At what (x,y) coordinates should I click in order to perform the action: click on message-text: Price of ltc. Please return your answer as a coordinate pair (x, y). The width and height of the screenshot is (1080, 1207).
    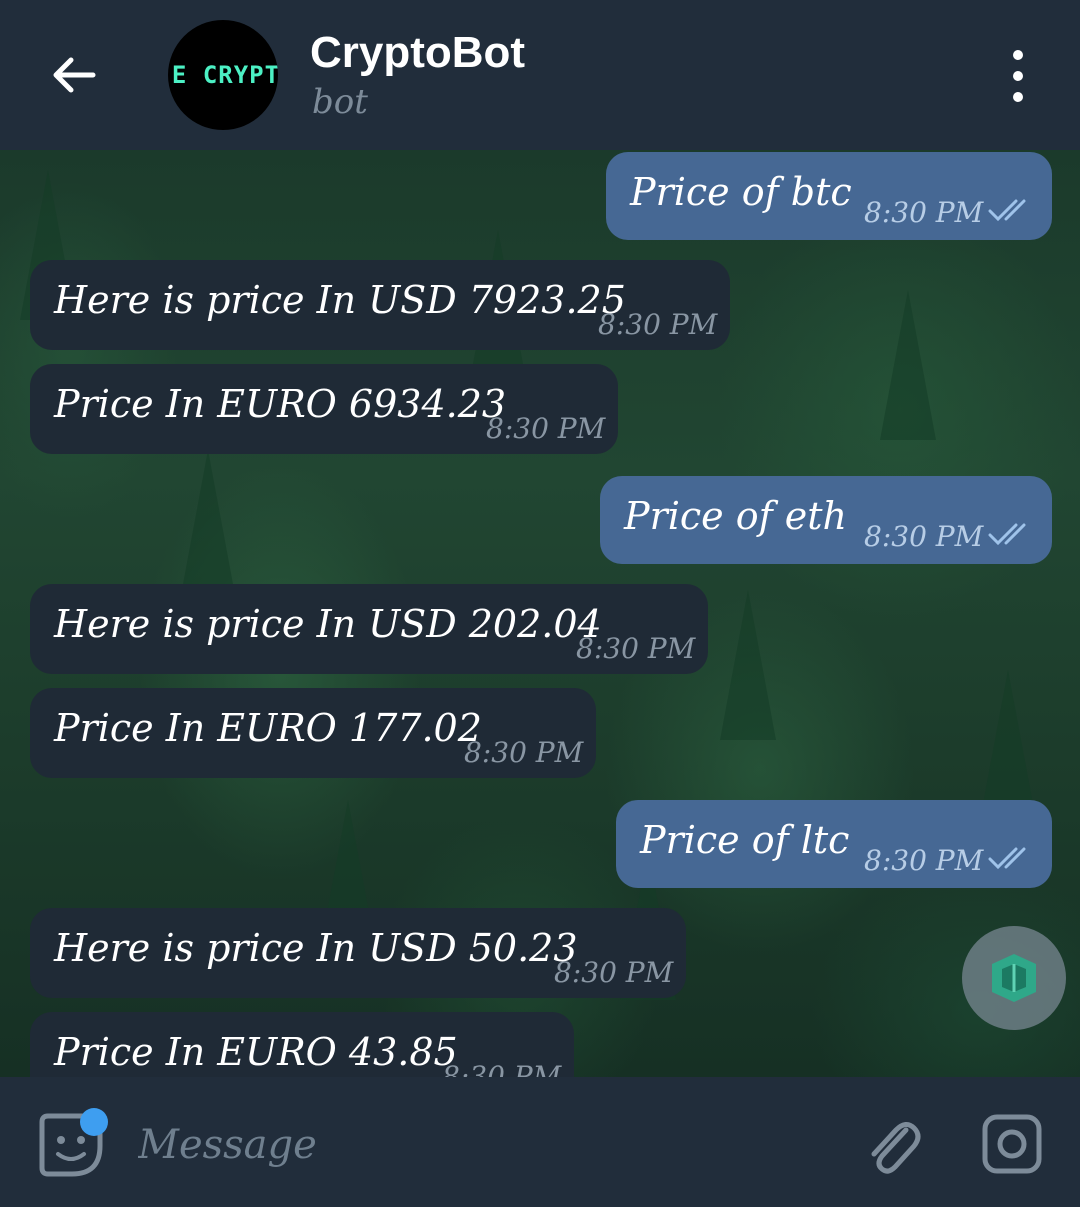
    Looking at the image, I should click on (745, 840).